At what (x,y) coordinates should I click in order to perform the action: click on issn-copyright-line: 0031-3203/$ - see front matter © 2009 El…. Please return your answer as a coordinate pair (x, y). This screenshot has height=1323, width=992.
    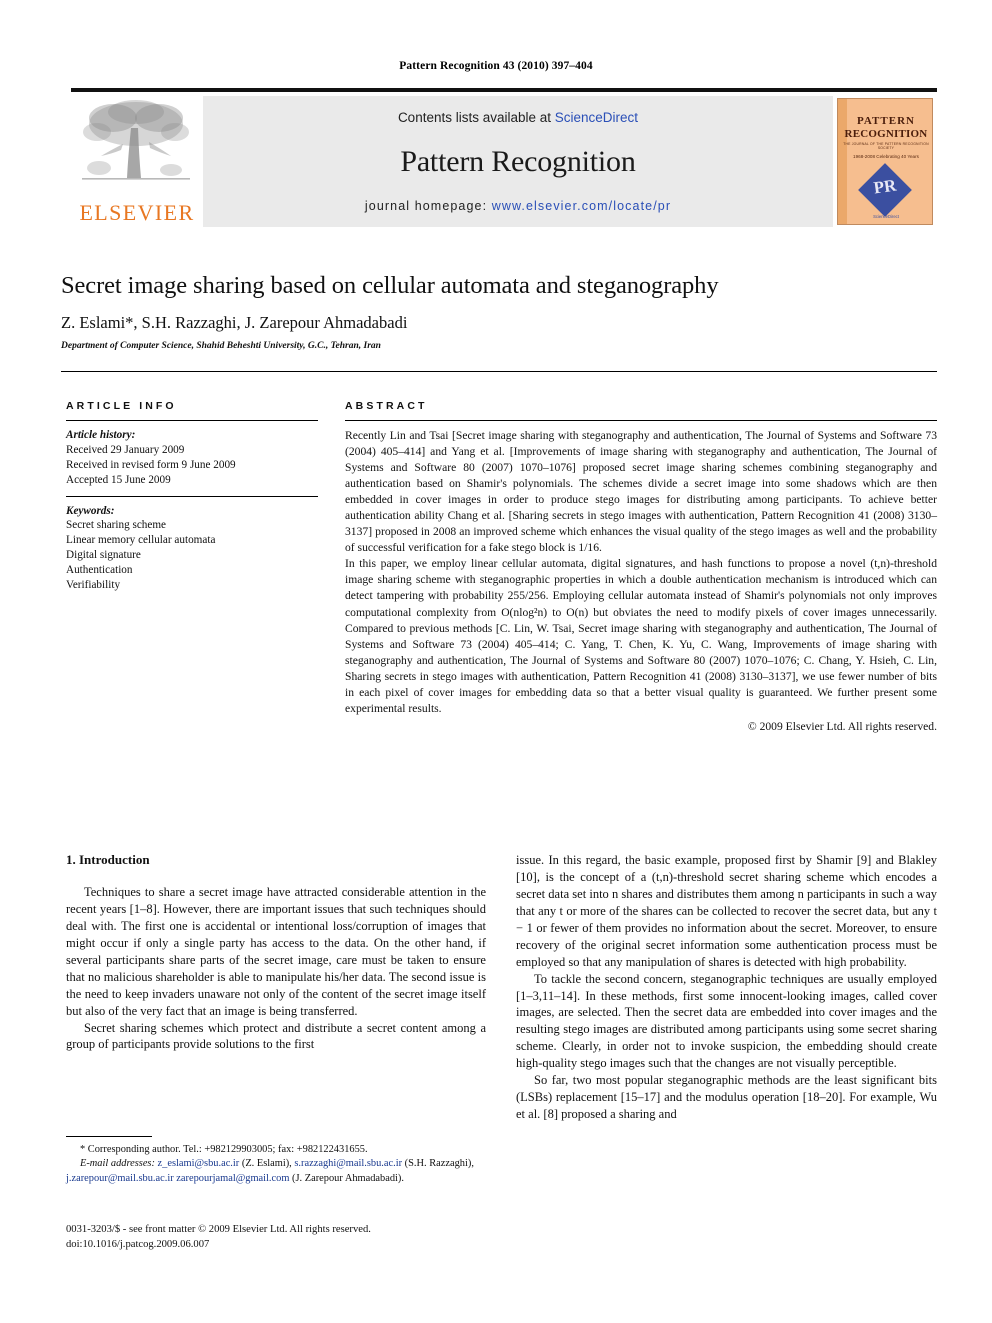
    Looking at the image, I should click on (218, 1229).